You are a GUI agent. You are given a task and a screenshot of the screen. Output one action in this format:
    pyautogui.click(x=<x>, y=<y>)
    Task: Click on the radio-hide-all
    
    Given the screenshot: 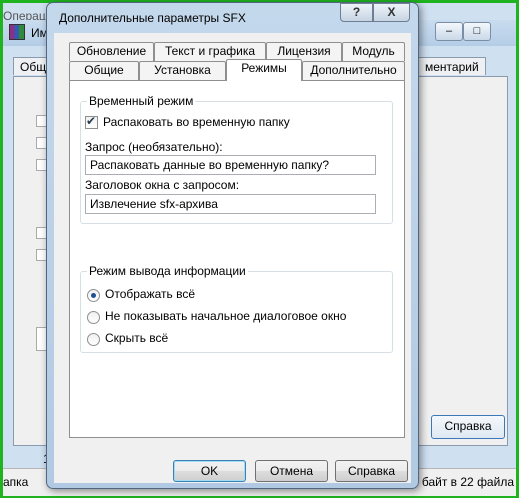 What is the action you would take?
    pyautogui.click(x=93, y=339)
    